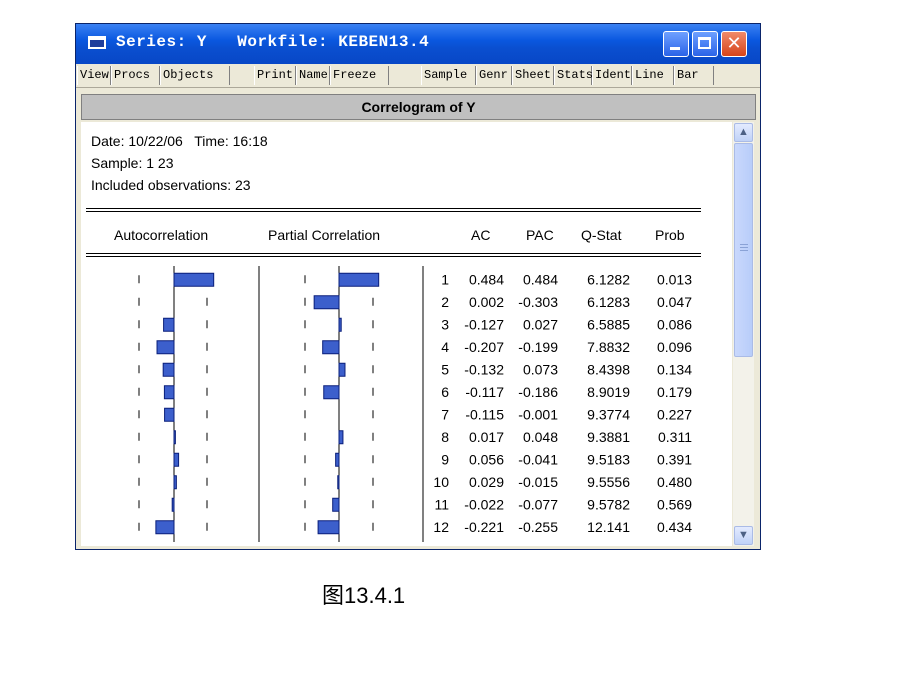 The width and height of the screenshot is (900, 675). What do you see at coordinates (675, 48) in the screenshot?
I see `minimize-icon` at bounding box center [675, 48].